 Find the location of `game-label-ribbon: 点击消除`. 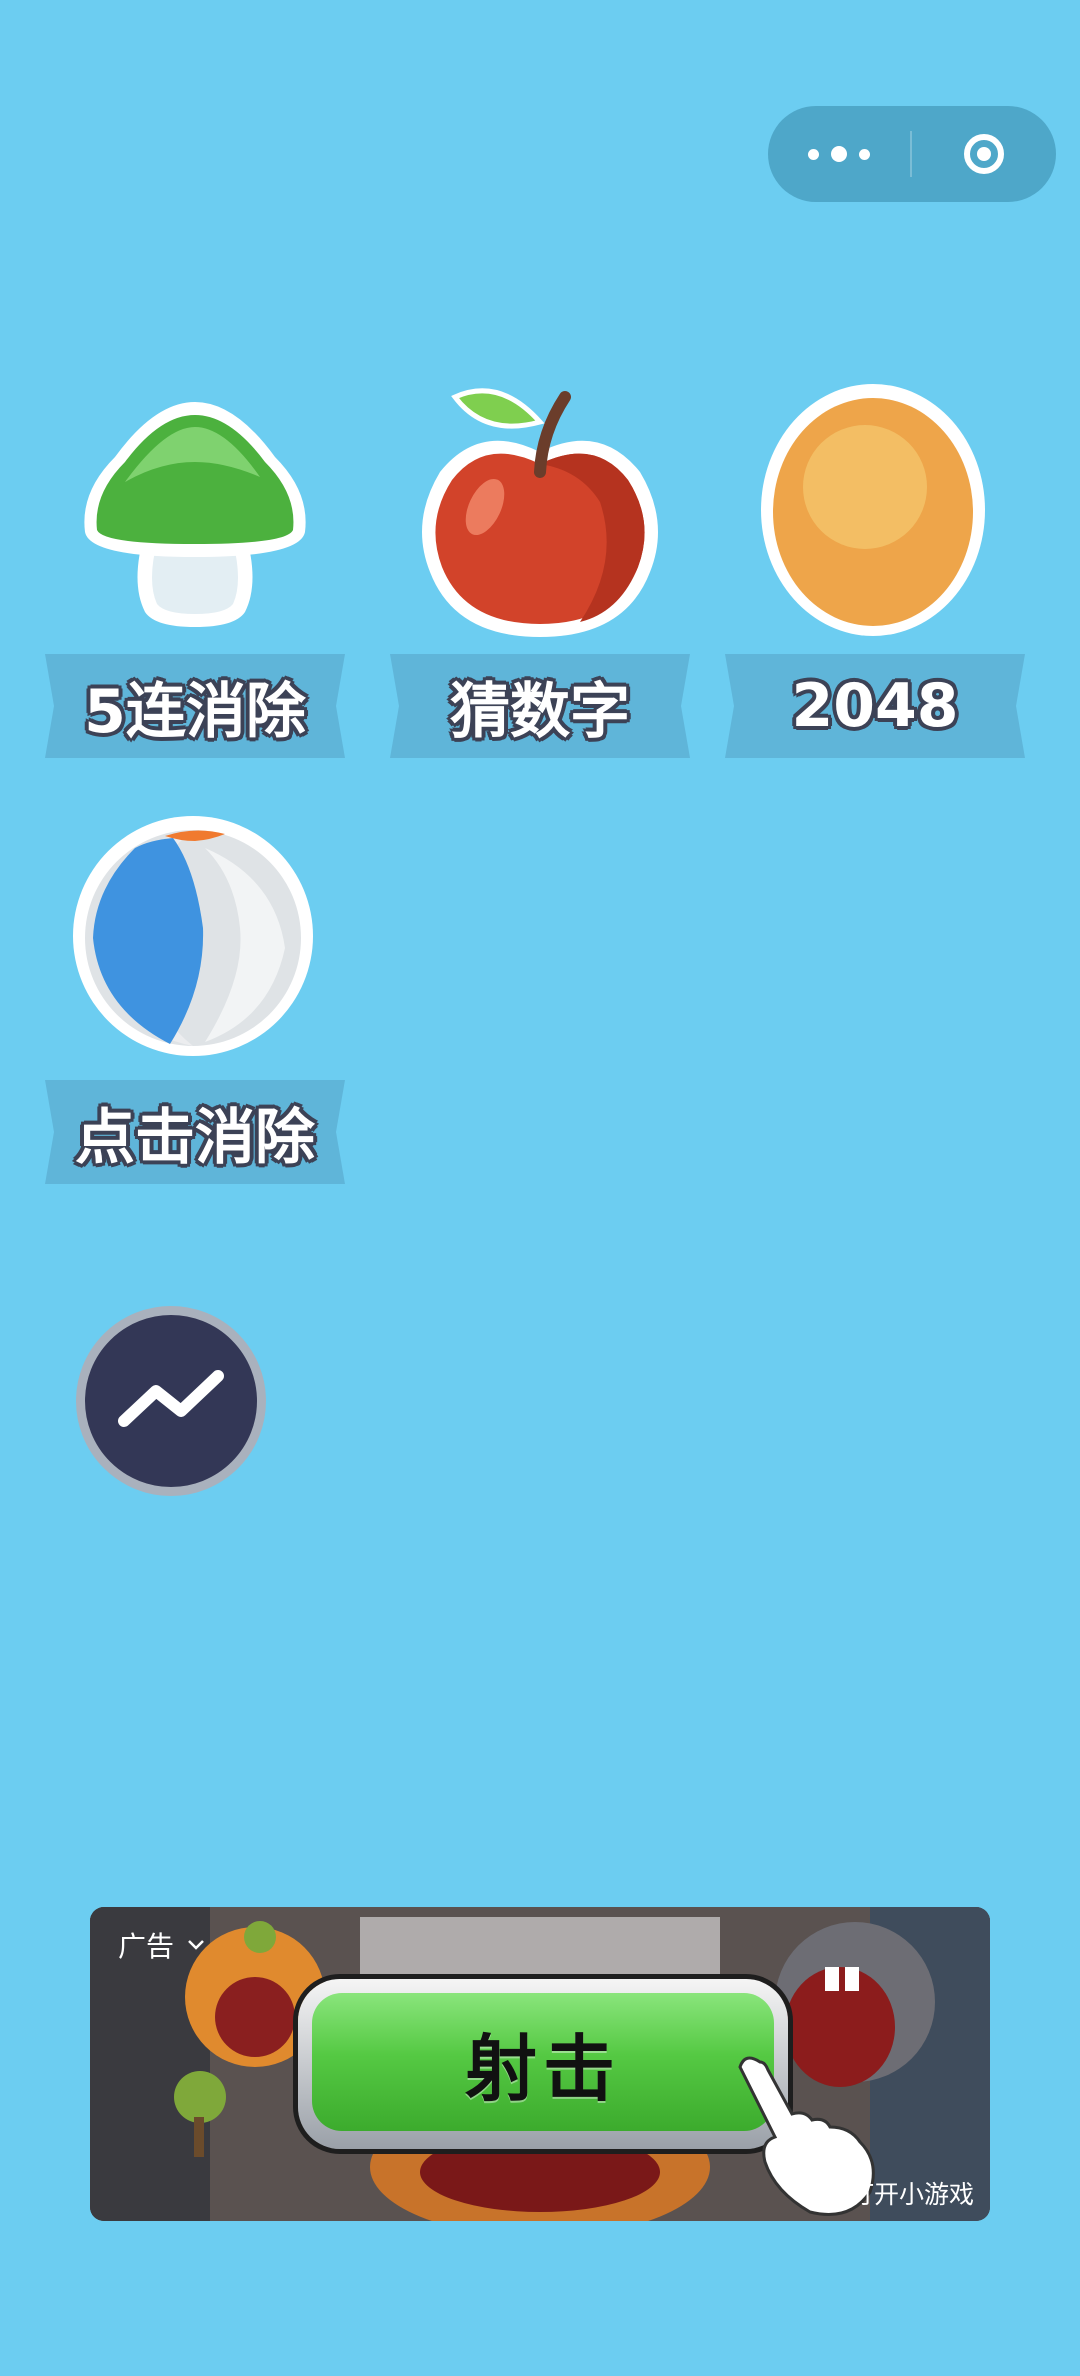

game-label-ribbon: 点击消除 is located at coordinates (195, 1132).